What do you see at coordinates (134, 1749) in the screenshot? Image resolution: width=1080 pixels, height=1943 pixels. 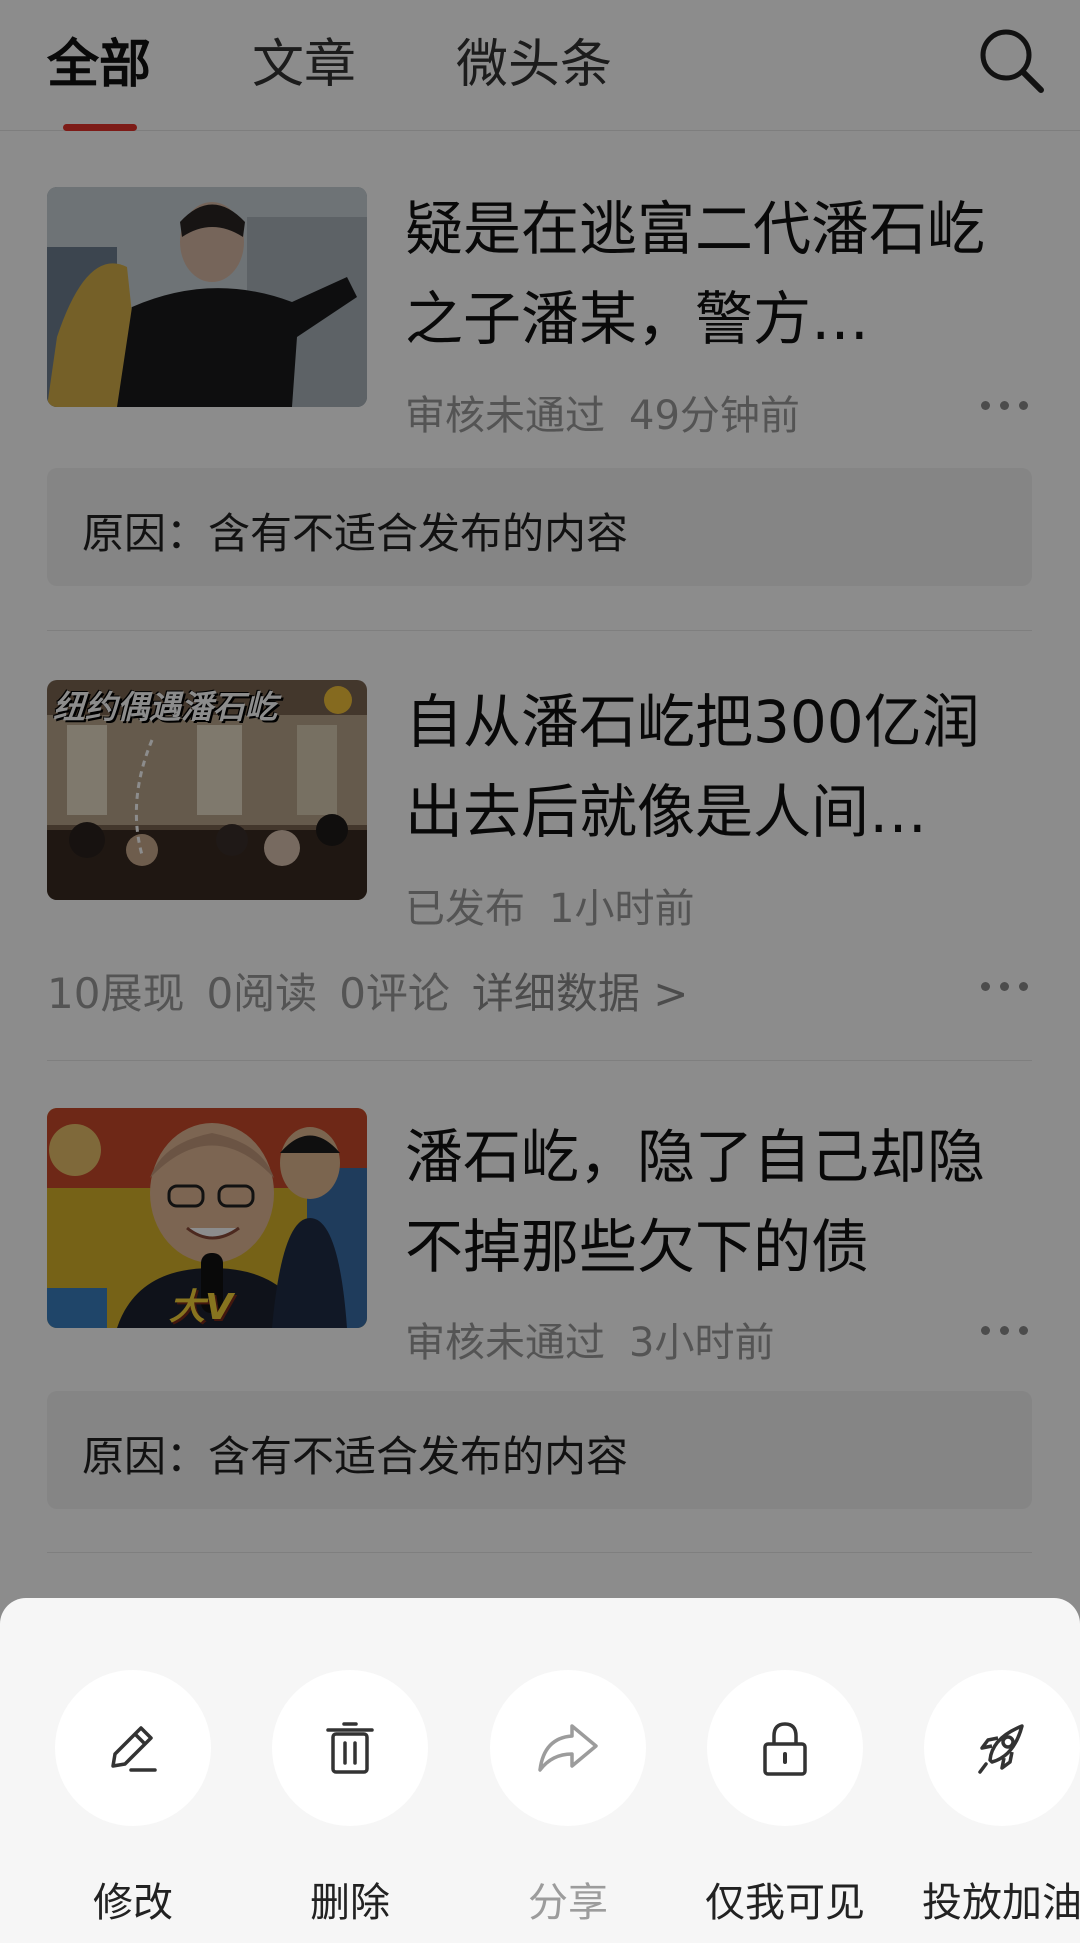 I see `pencil-icon` at bounding box center [134, 1749].